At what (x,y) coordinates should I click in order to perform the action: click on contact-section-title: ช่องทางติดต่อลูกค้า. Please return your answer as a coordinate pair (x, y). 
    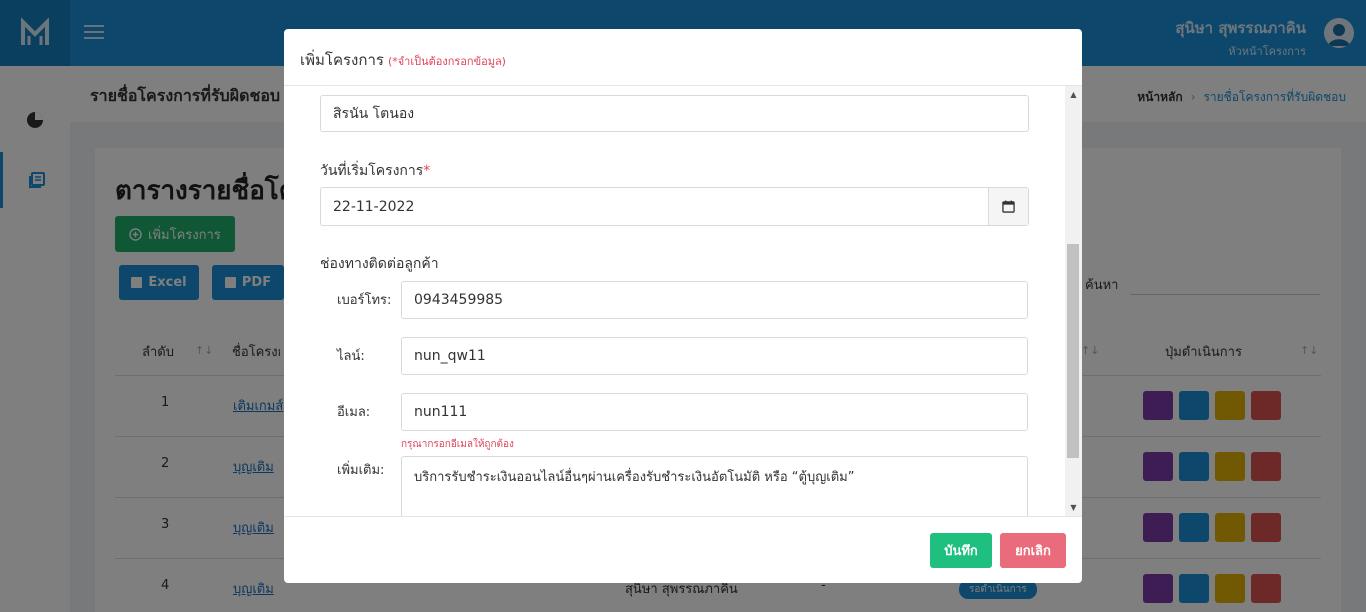
    Looking at the image, I should click on (379, 264).